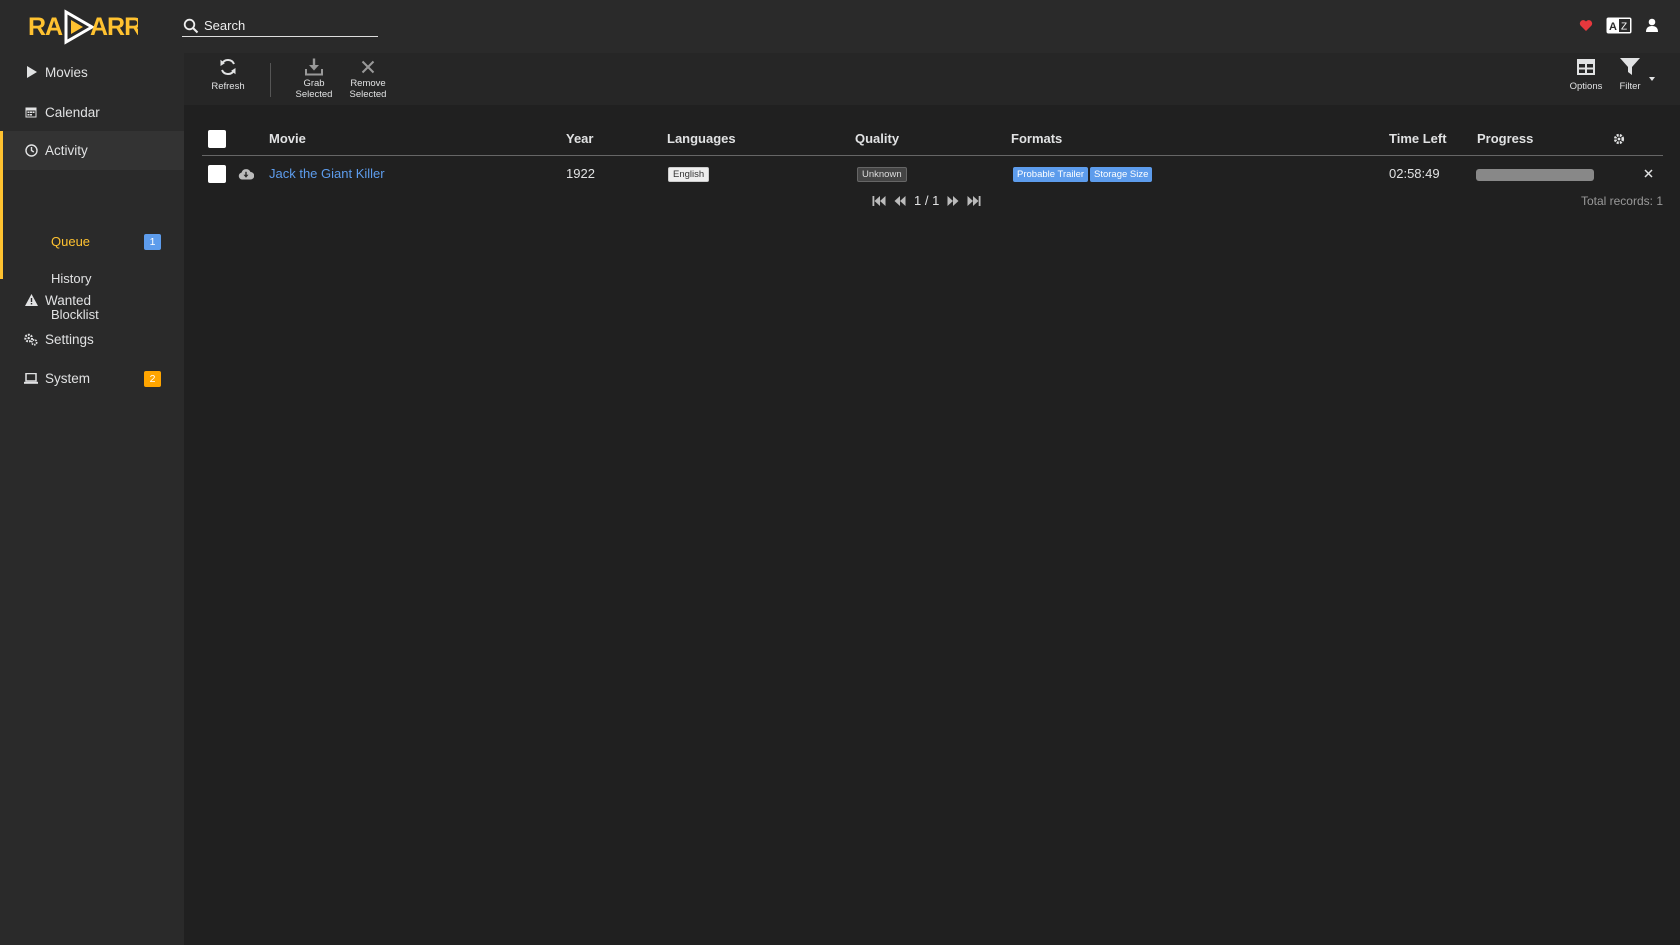 This screenshot has height=945, width=1680. Describe the element at coordinates (31, 378) in the screenshot. I see `laptop-icon` at that location.